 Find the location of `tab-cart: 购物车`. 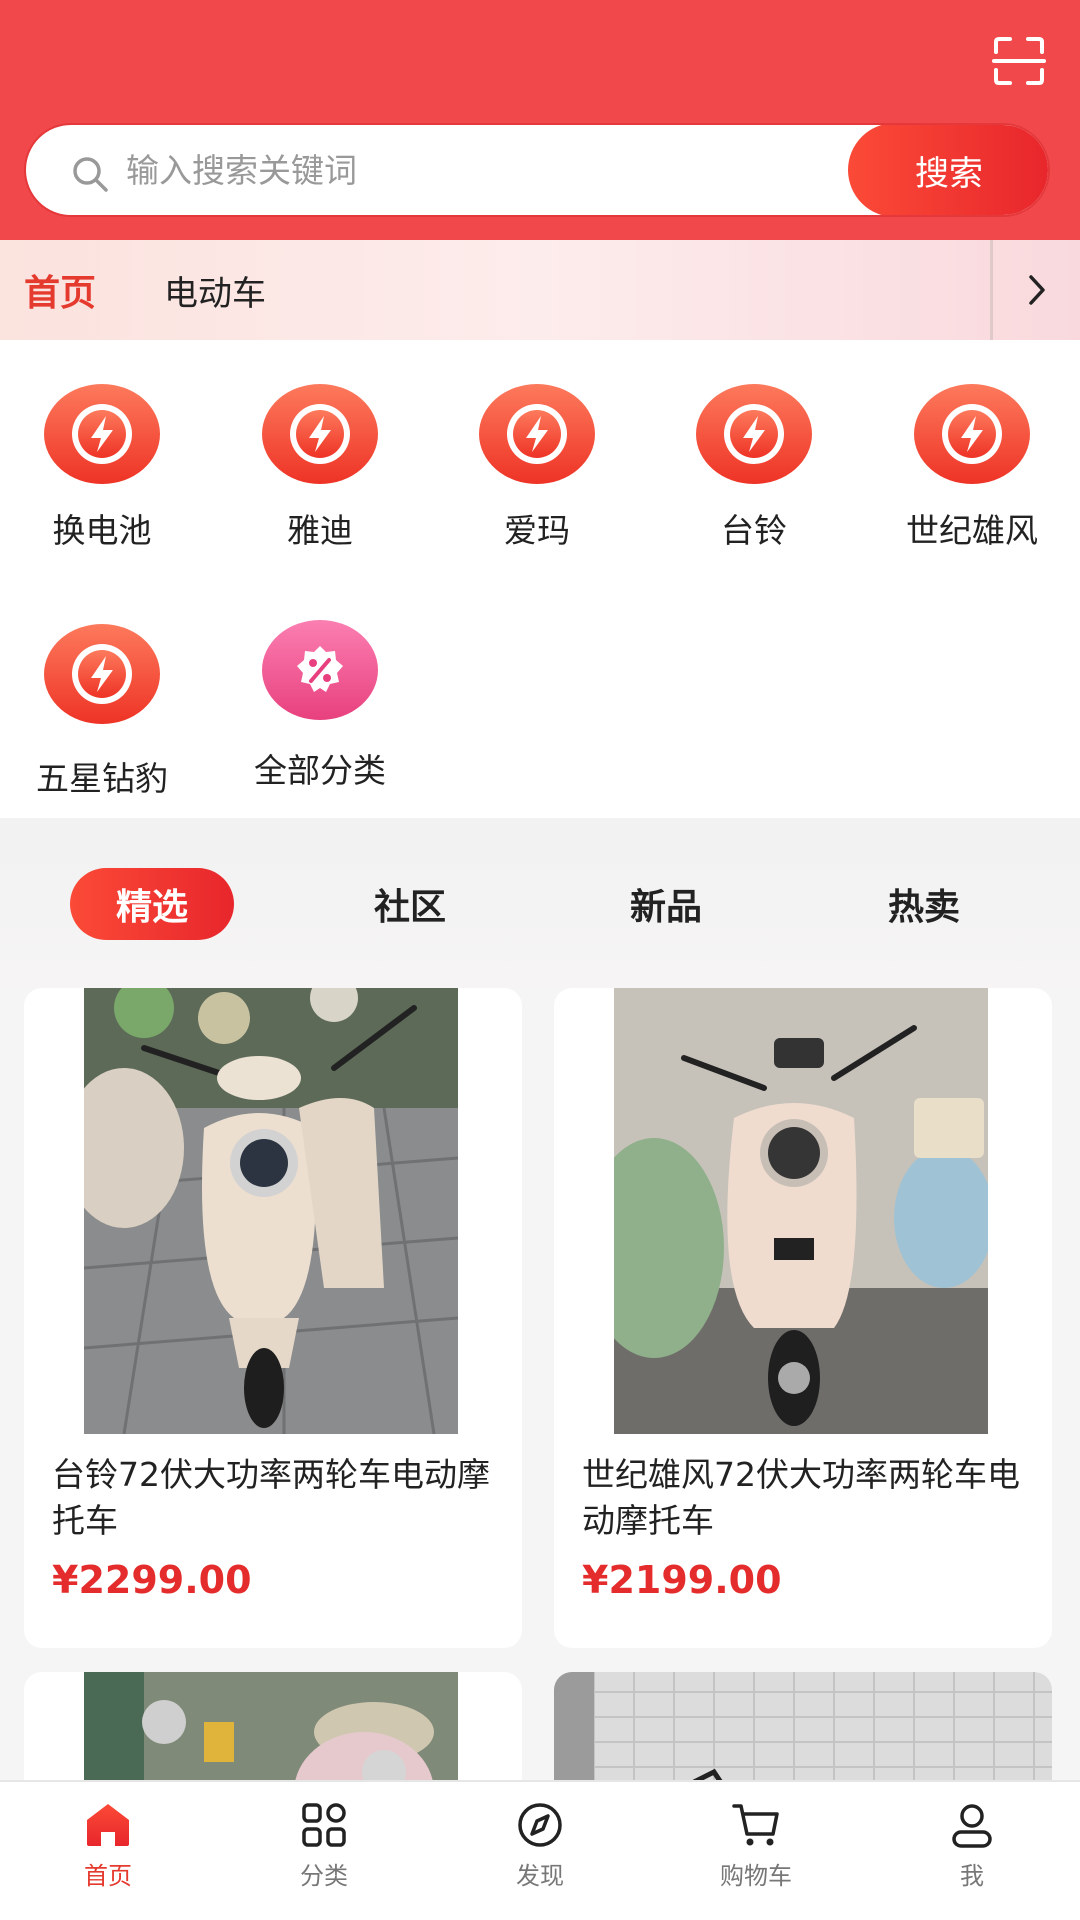

tab-cart: 购物车 is located at coordinates (756, 1851).